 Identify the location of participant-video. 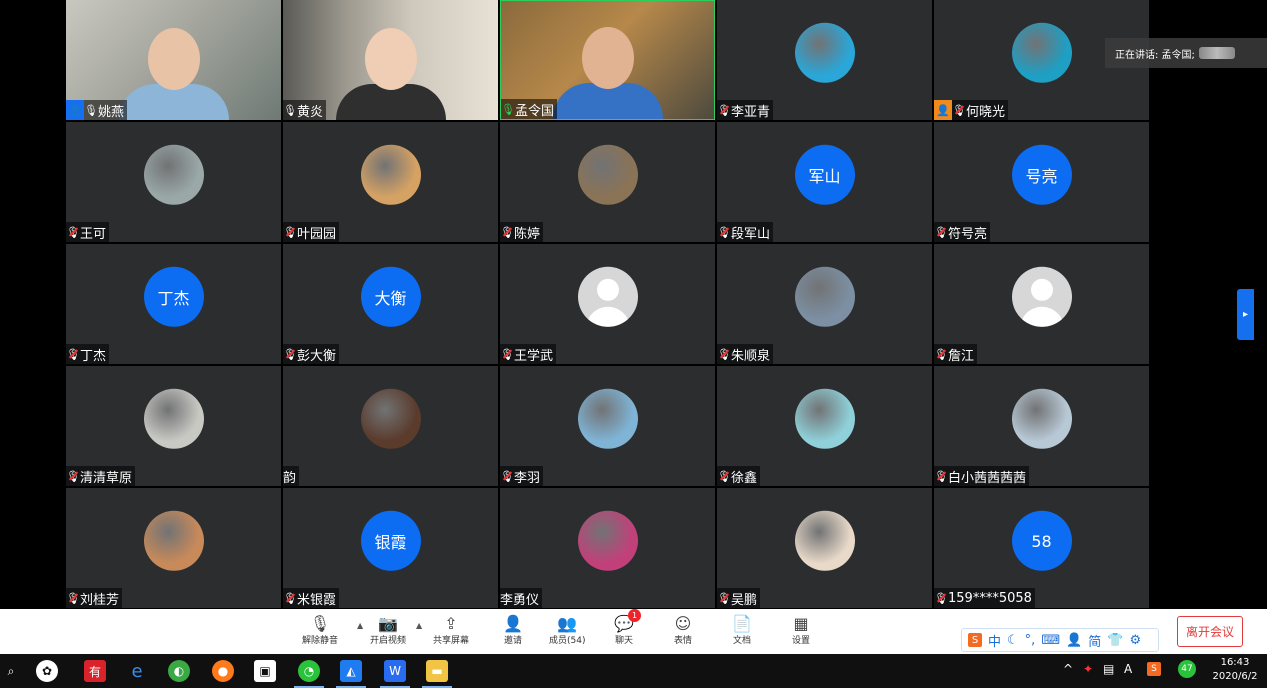
(607, 73).